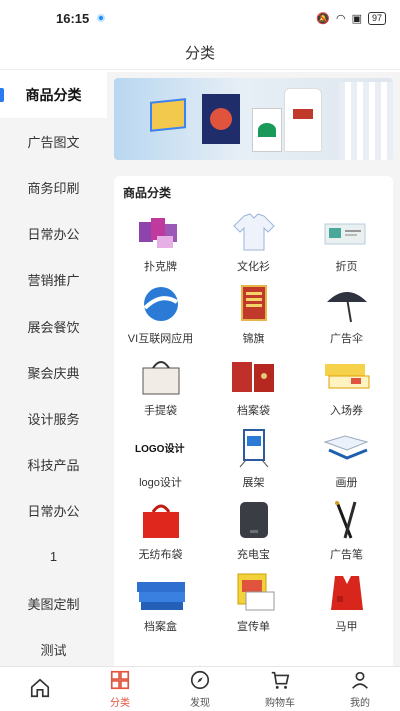 This screenshot has width=400, height=711. Describe the element at coordinates (360, 703) in the screenshot. I see `tab-label: 我的` at that location.